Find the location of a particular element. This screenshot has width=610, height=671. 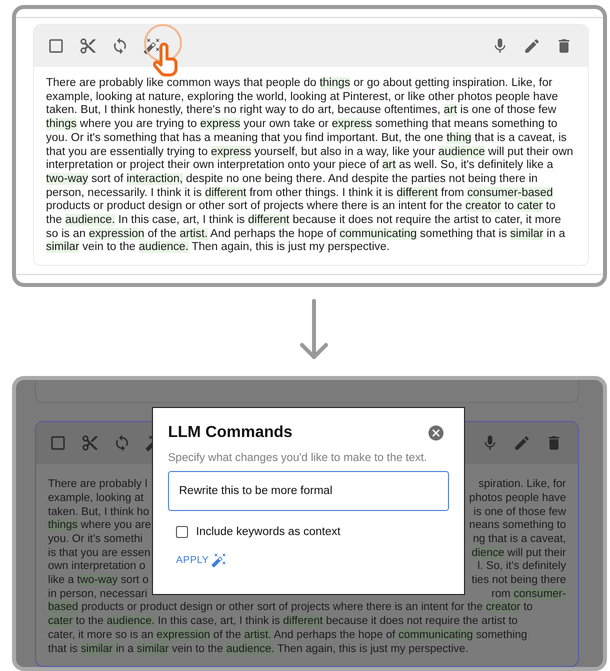

command-input-field: Rewrite this to be more formal is located at coordinates (308, 491).